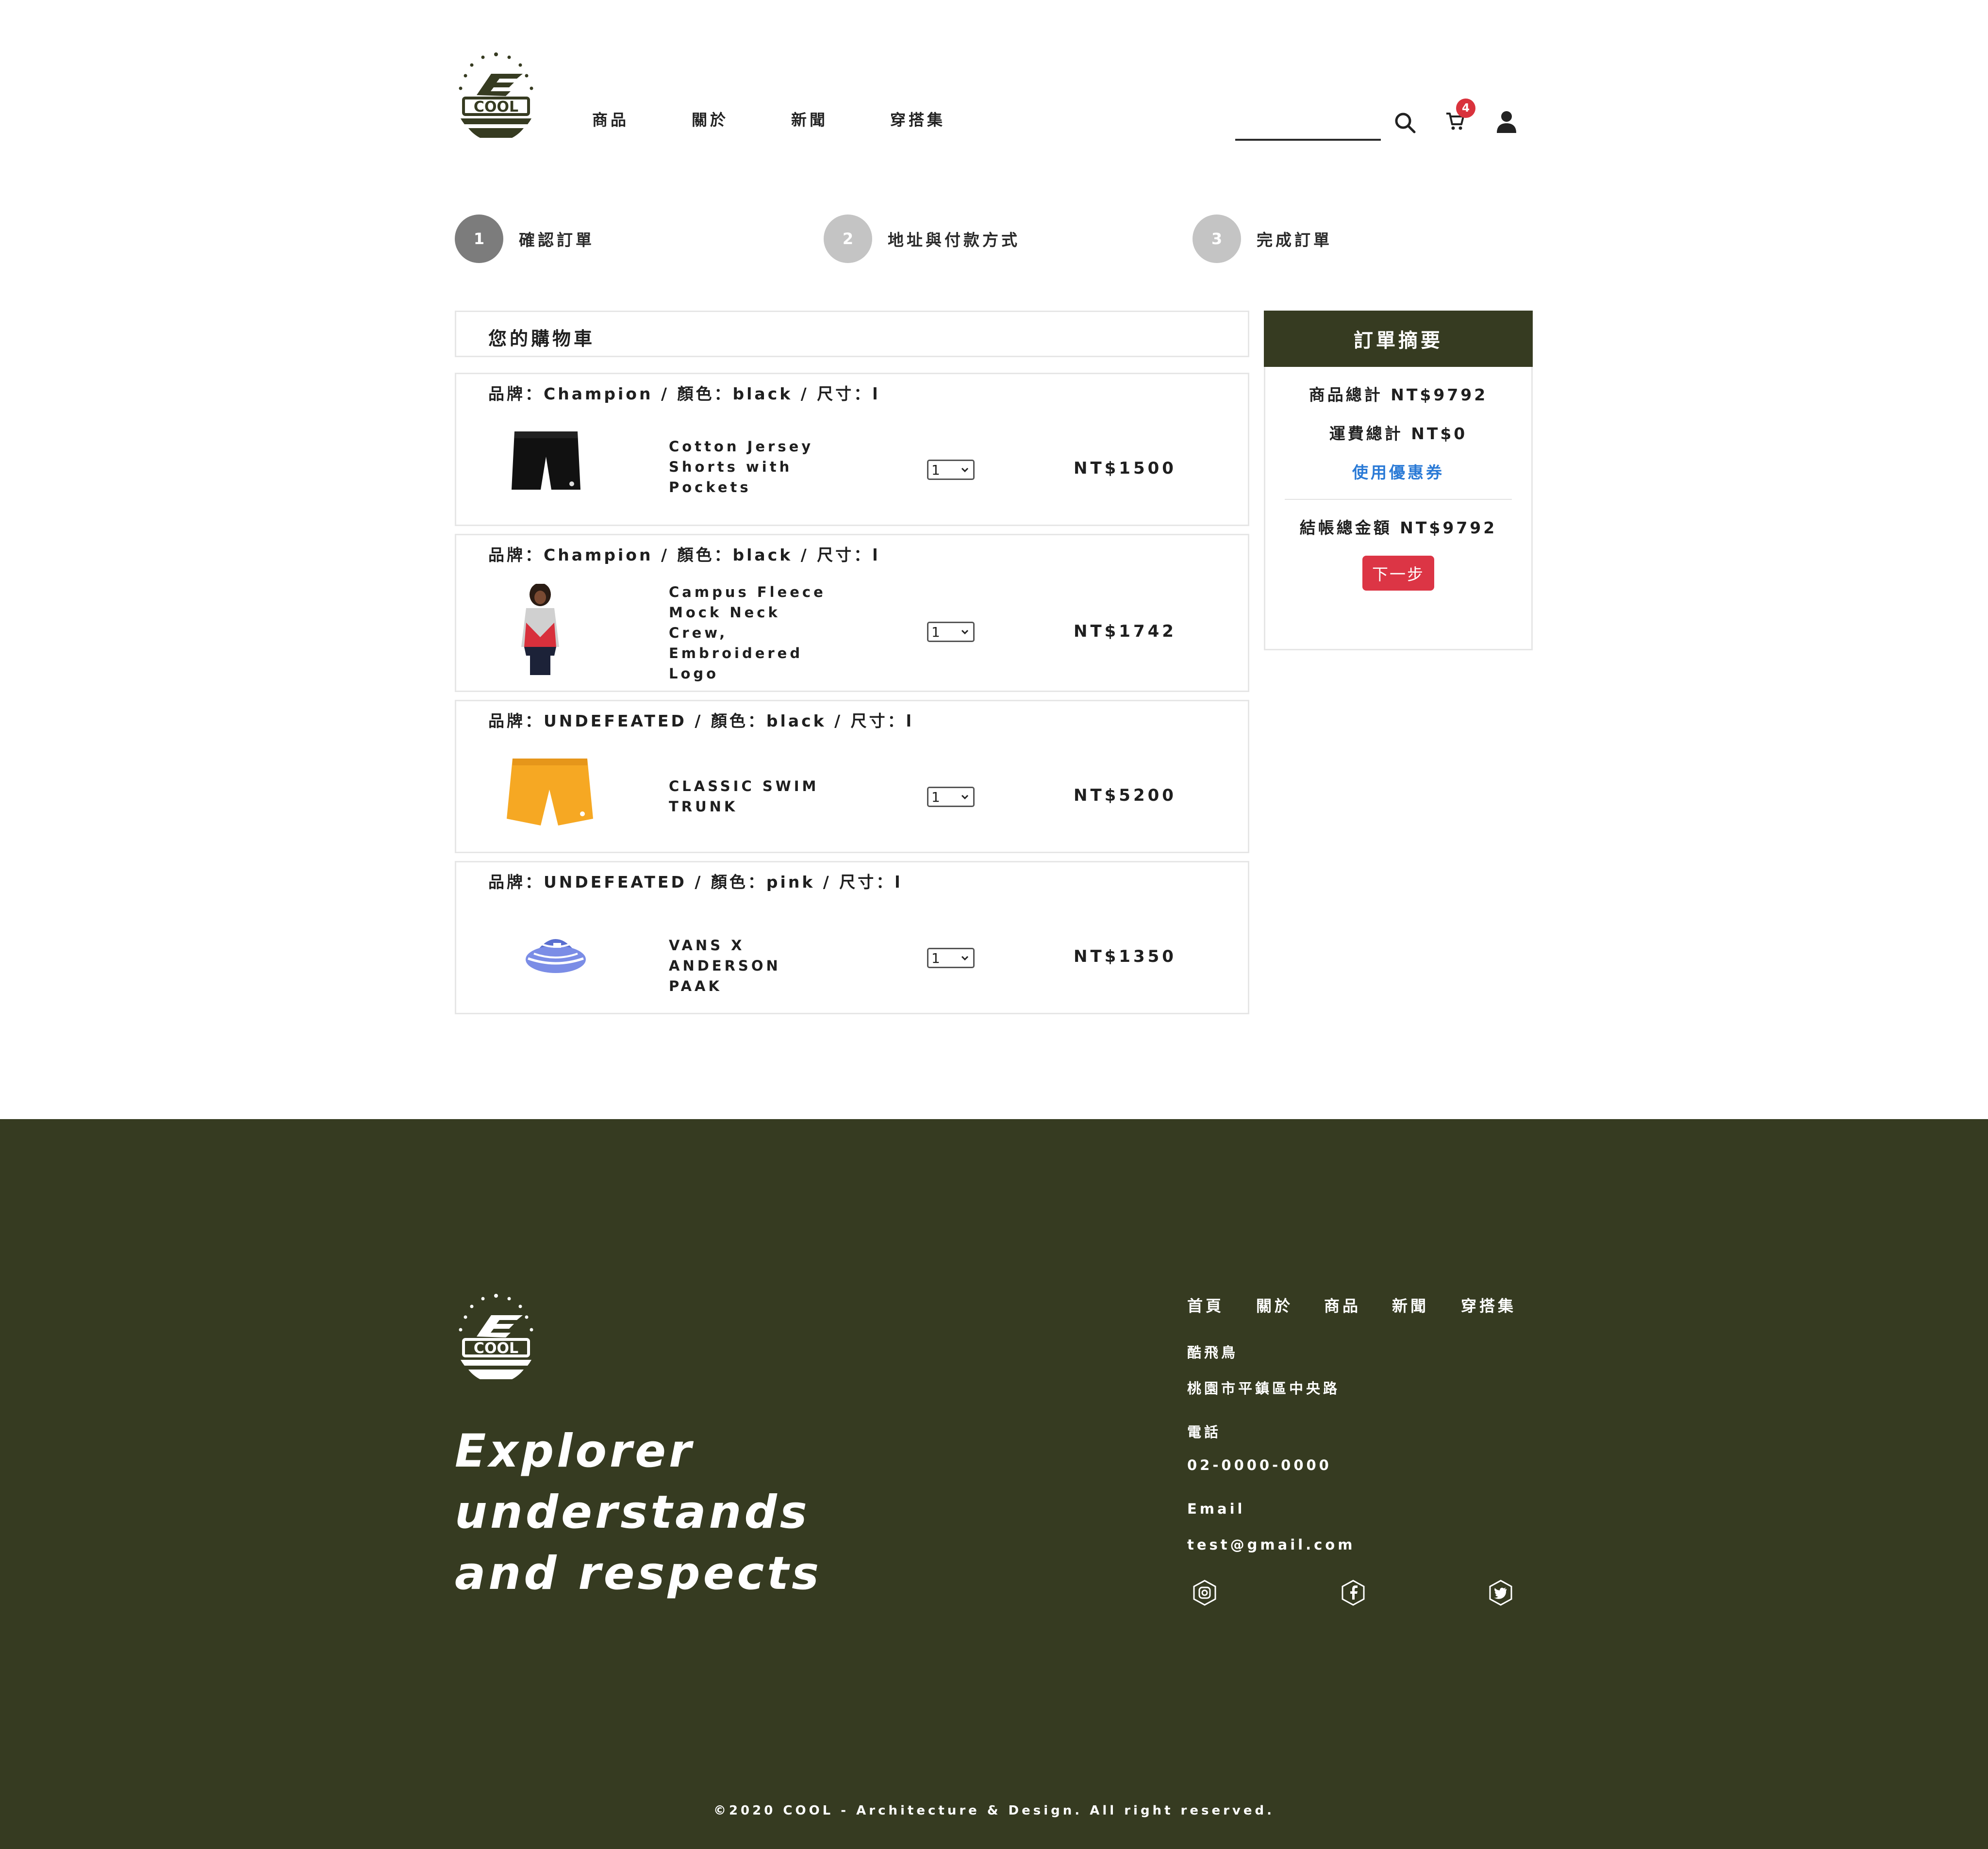 The image size is (1988, 1849). Describe the element at coordinates (1204, 1432) in the screenshot. I see `phone-label: 電話` at that location.